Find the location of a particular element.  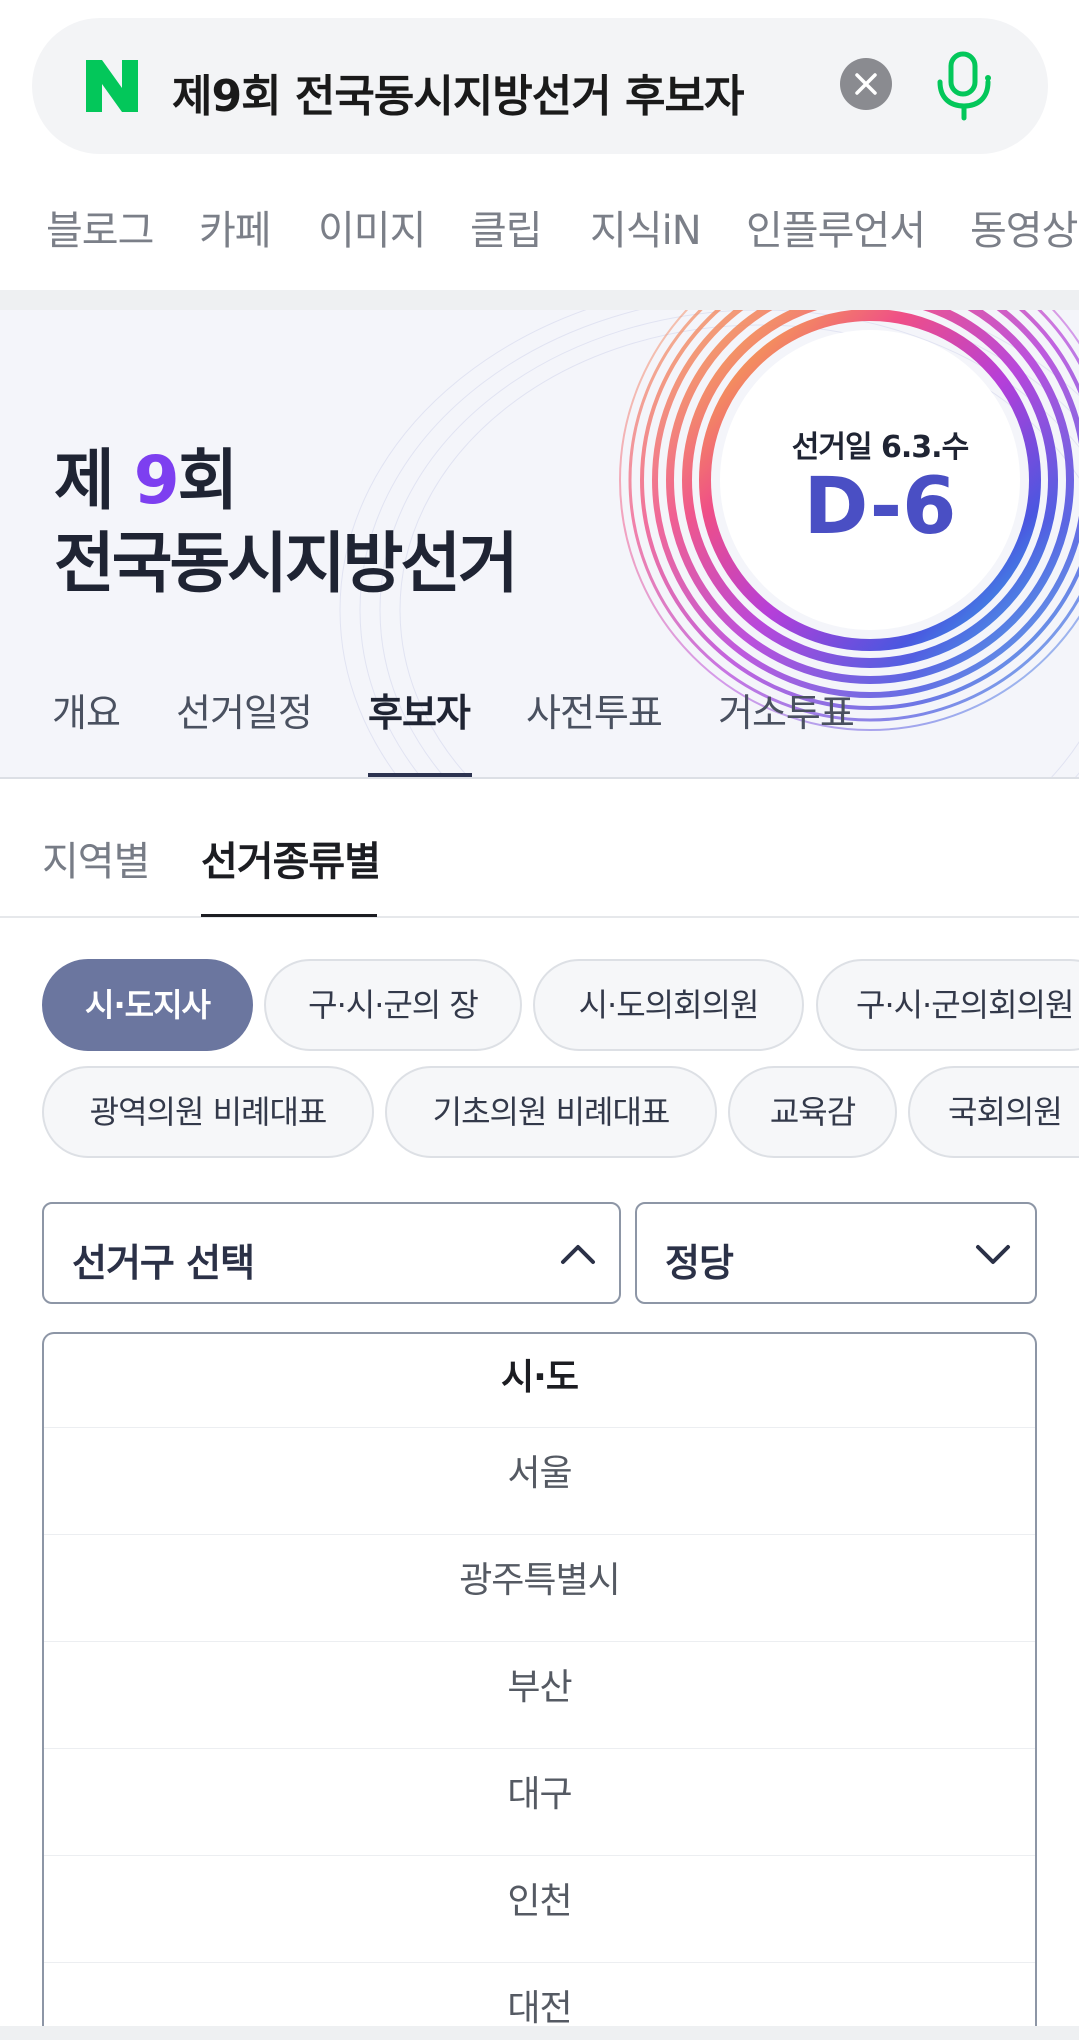

subtab-divider is located at coordinates (539, 917).